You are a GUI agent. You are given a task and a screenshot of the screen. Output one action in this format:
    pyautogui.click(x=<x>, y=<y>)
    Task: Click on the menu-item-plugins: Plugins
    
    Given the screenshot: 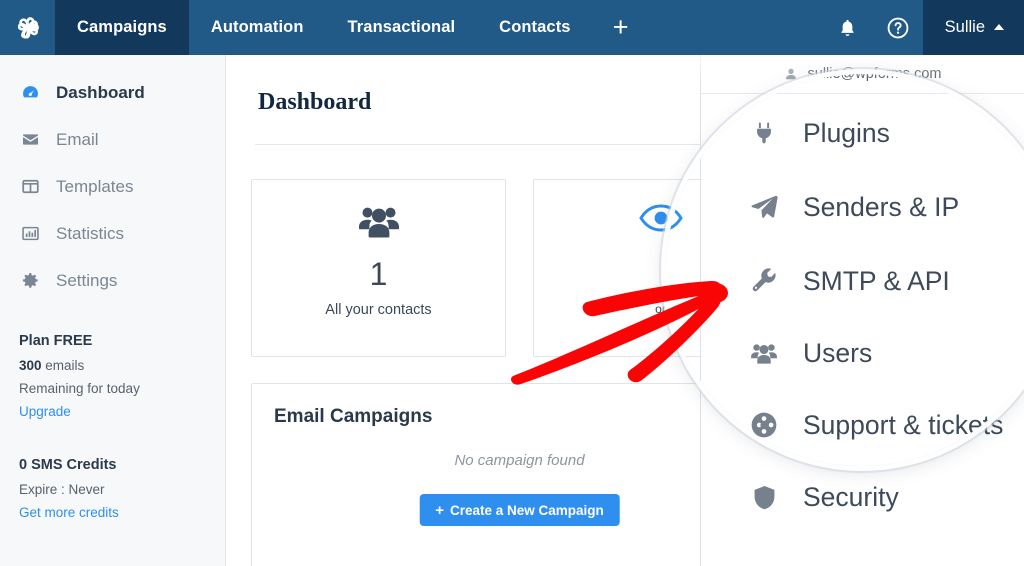 What is the action you would take?
    pyautogui.click(x=885, y=133)
    